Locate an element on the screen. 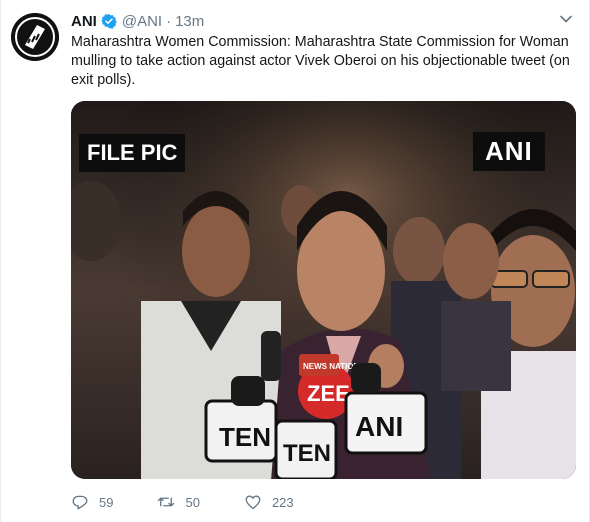 This screenshot has height=522, width=590. author-handle: @ANI is located at coordinates (142, 21).